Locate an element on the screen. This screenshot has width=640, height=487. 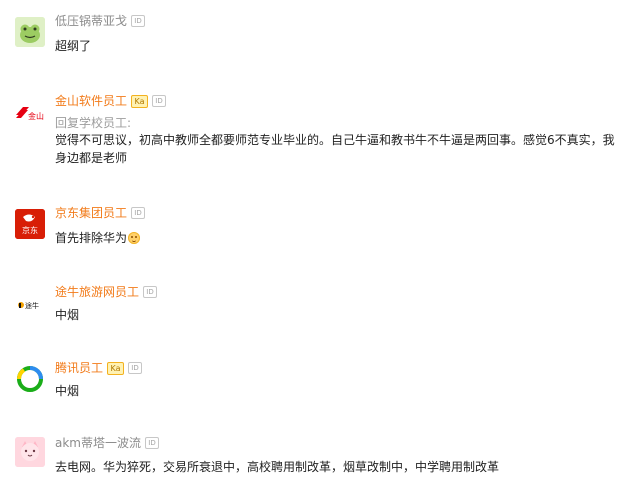
comment-item: 腾讯员工 Ka ID 中烟 is located at coordinates (320, 388).